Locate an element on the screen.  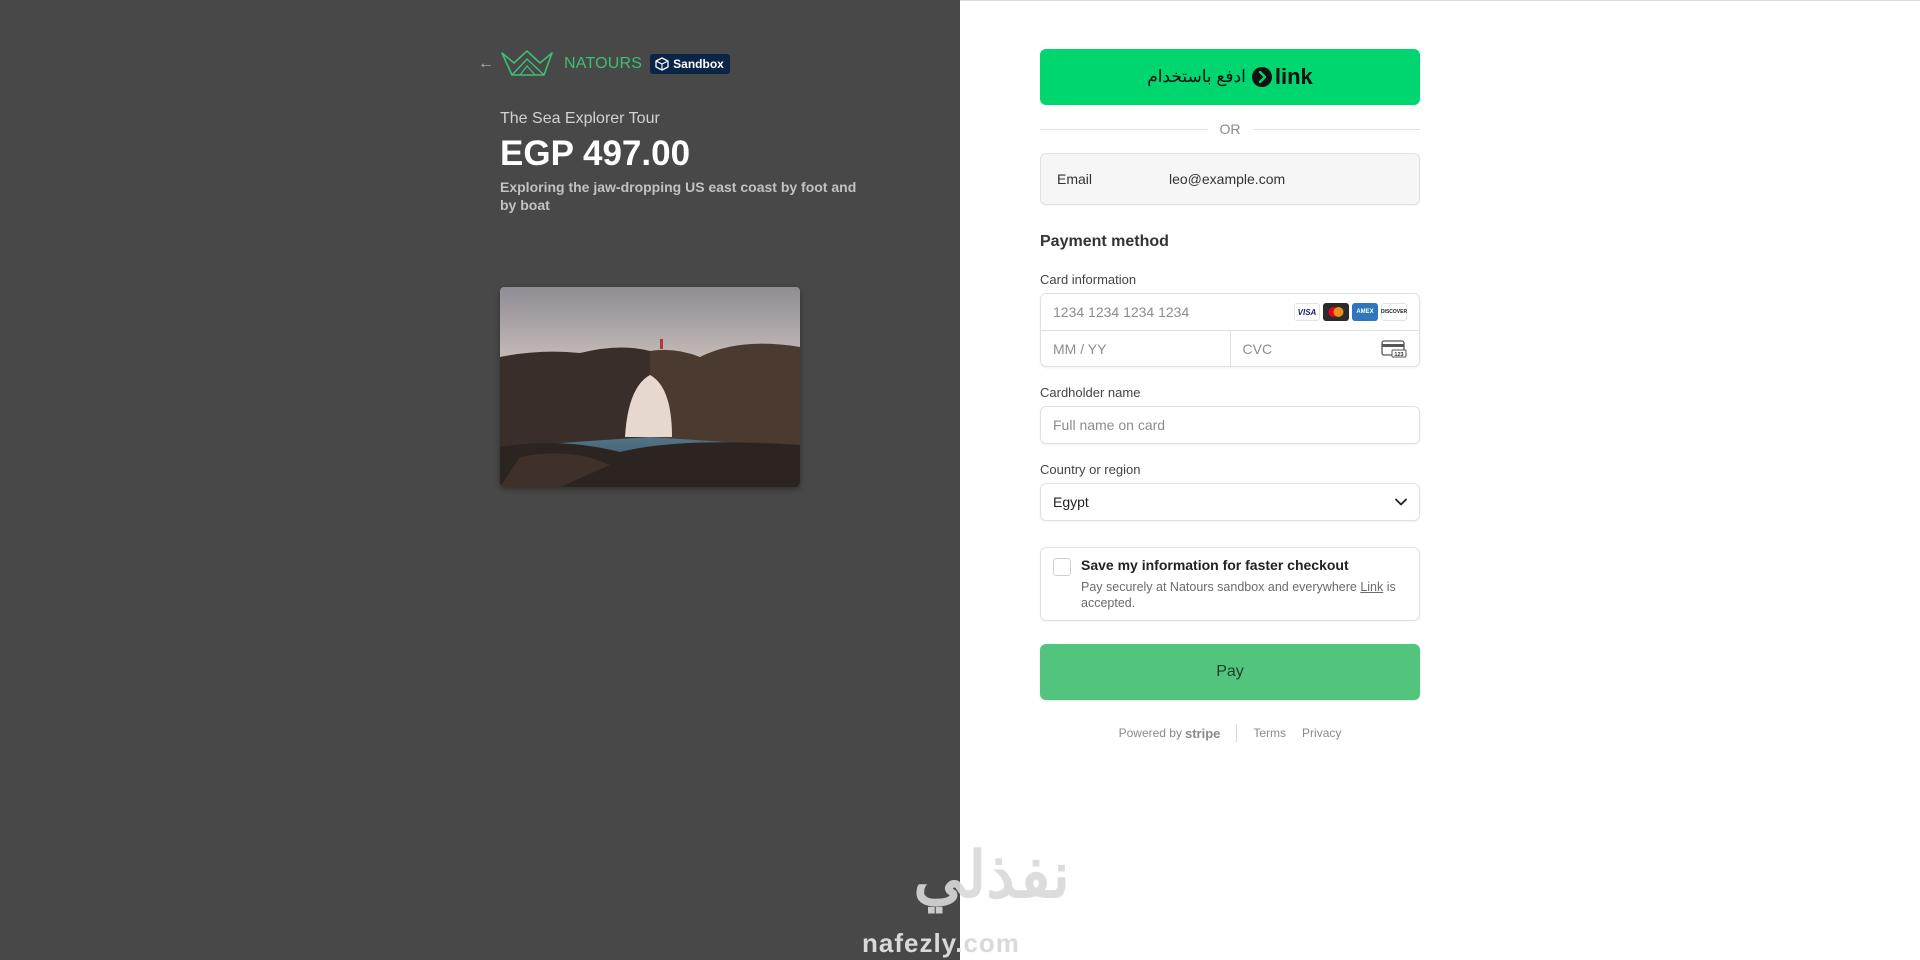
payment-method-title: Payment method is located at coordinates (1104, 241).